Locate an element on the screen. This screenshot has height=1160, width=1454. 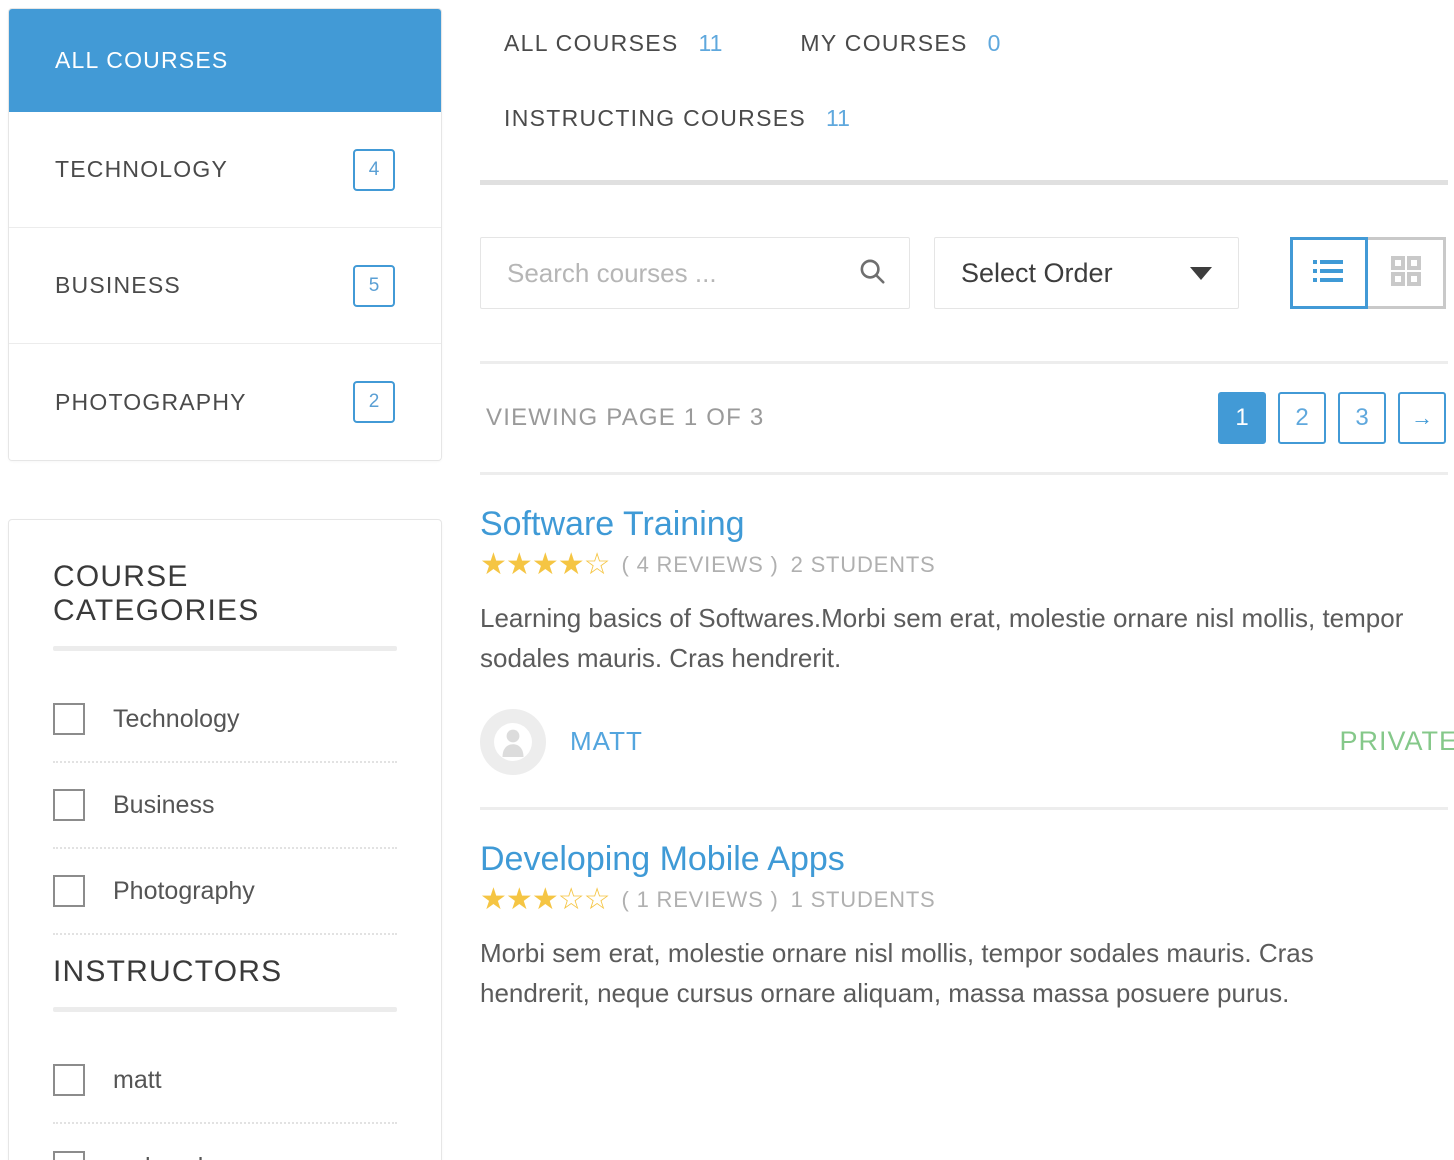
instructor-filter-label: matt is located at coordinates (137, 1079).